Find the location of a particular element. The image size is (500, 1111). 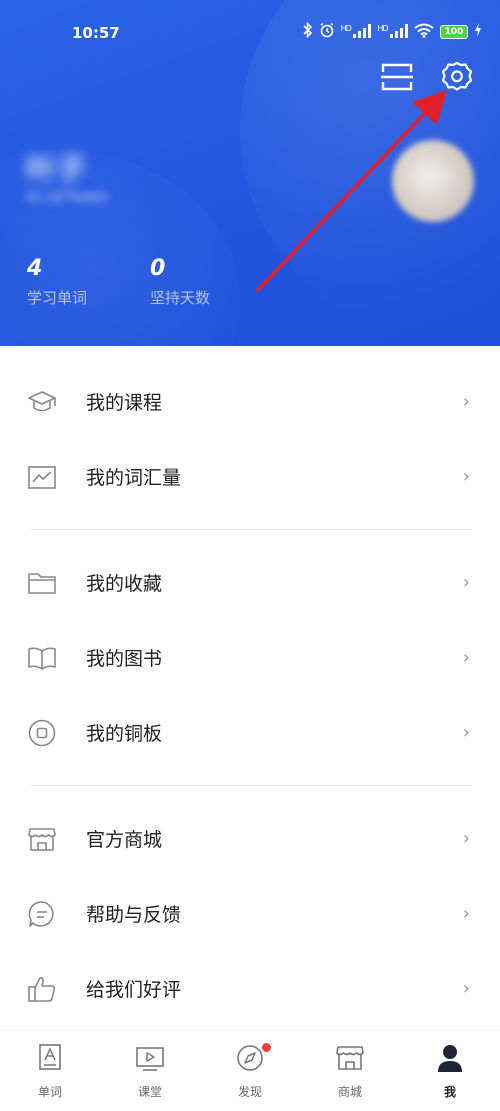

video-icon is located at coordinates (150, 1058).